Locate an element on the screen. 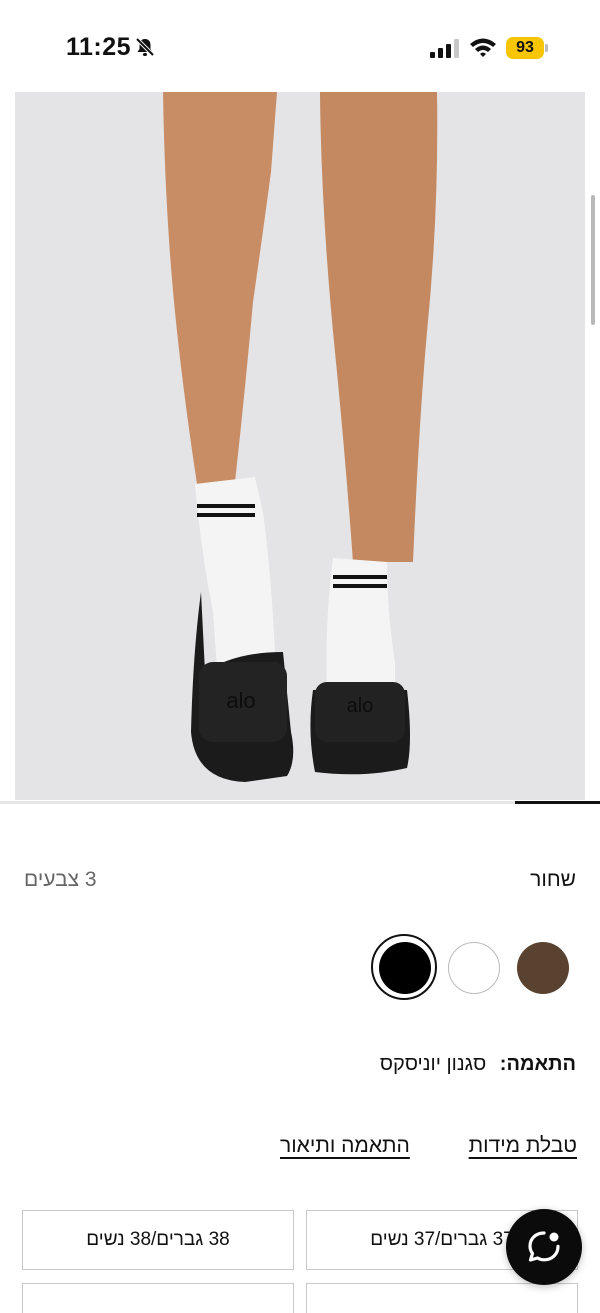  status-bar: 11:25 93 is located at coordinates (300, 46).